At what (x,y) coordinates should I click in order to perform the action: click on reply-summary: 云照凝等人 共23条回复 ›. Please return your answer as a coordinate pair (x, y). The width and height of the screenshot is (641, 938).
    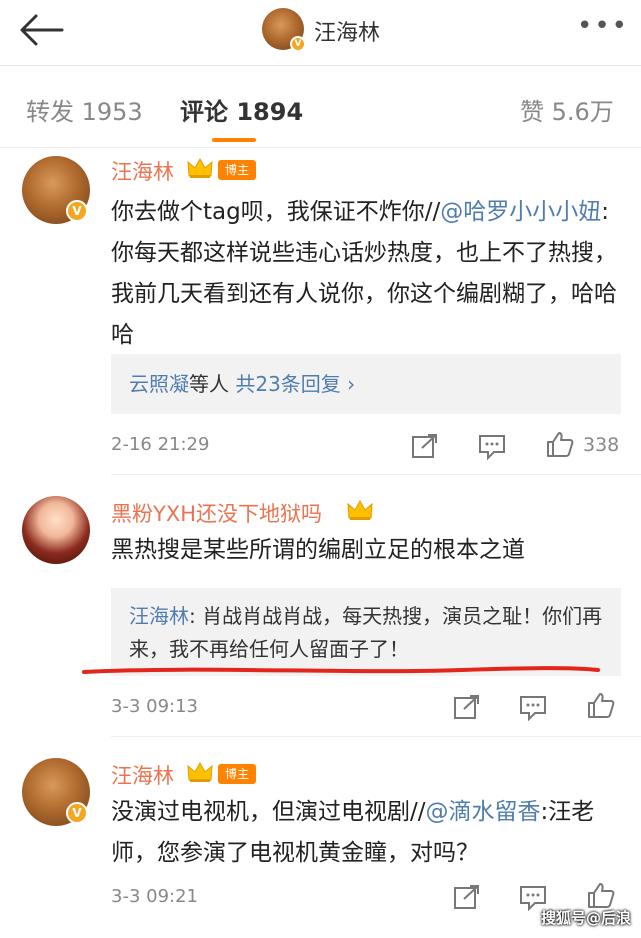
    Looking at the image, I should click on (366, 384).